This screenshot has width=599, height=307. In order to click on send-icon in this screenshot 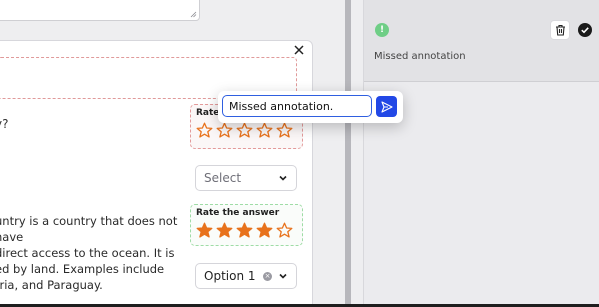, I will do `click(386, 106)`.